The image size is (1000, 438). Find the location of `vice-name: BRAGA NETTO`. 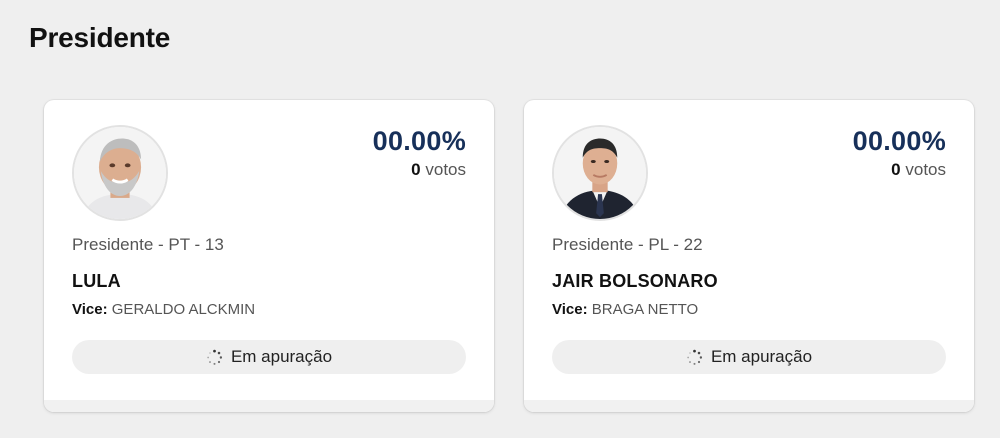

vice-name: BRAGA NETTO is located at coordinates (645, 309).